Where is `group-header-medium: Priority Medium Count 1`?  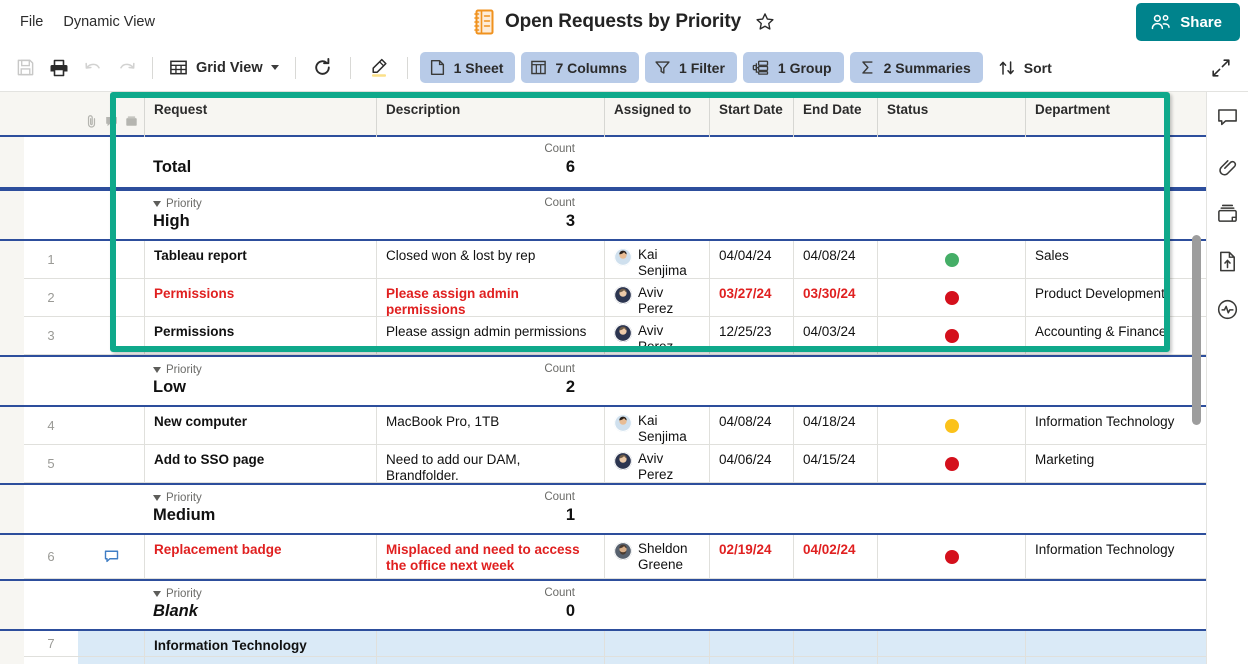
group-header-medium: Priority Medium Count 1 is located at coordinates (603, 509).